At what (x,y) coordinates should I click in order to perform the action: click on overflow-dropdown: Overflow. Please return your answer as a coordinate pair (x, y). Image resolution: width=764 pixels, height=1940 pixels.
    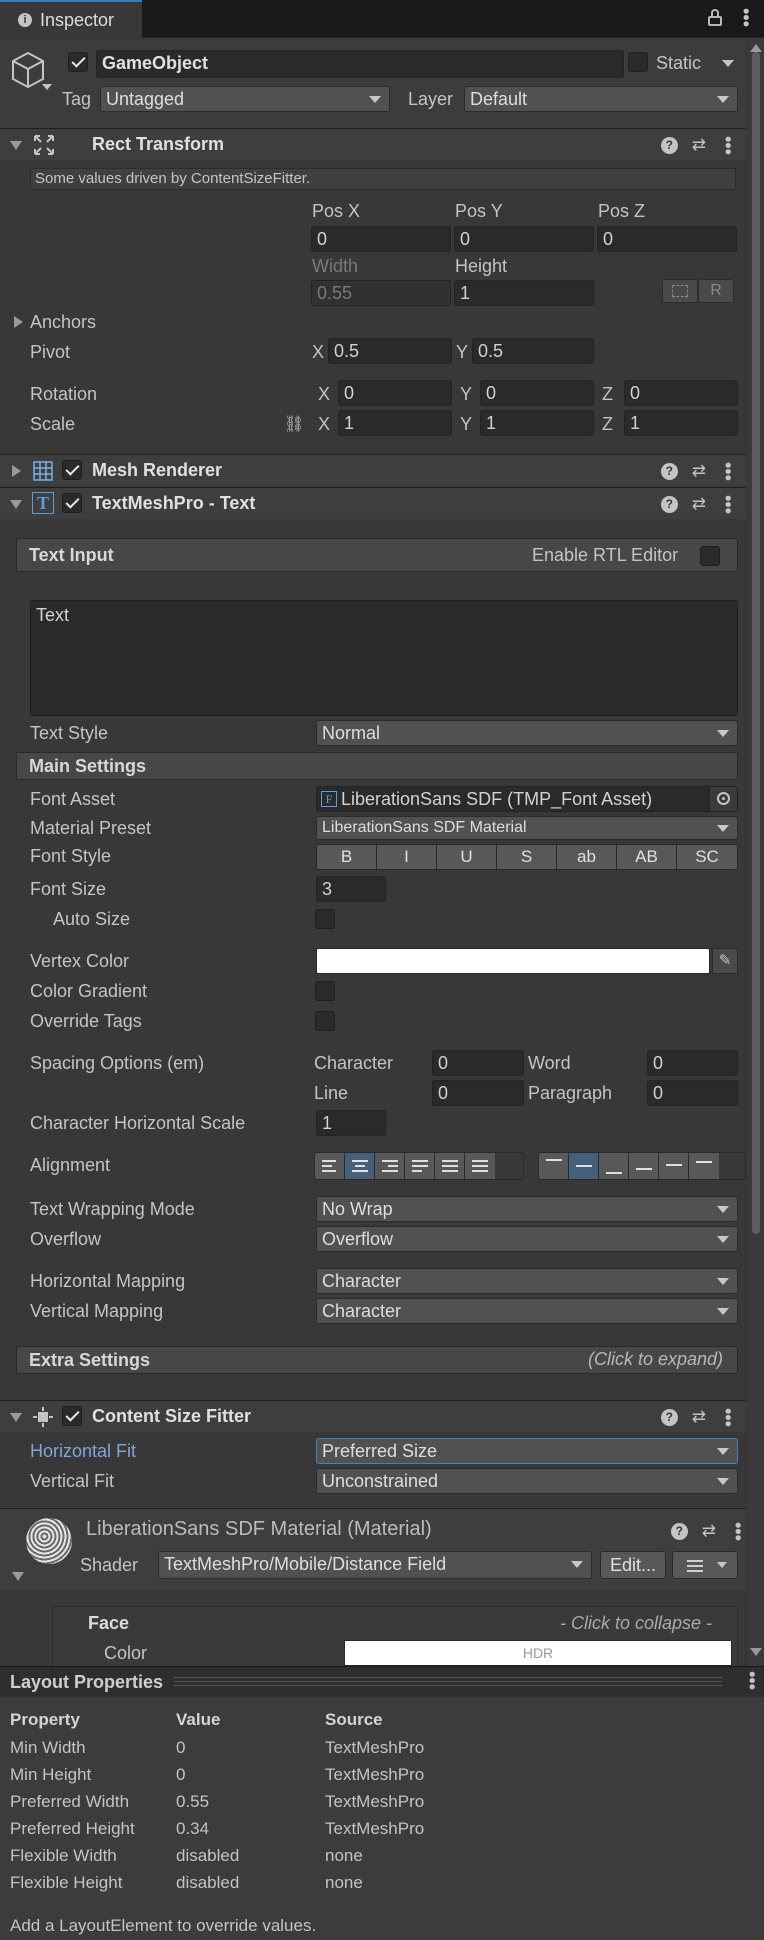
    Looking at the image, I should click on (527, 1239).